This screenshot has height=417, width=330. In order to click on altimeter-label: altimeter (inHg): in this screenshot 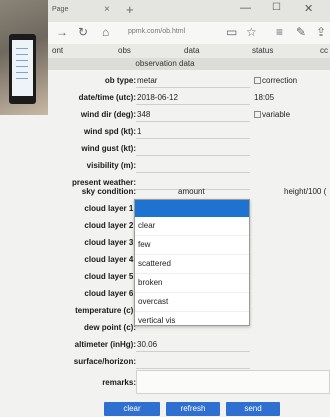, I will do `click(105, 344)`.